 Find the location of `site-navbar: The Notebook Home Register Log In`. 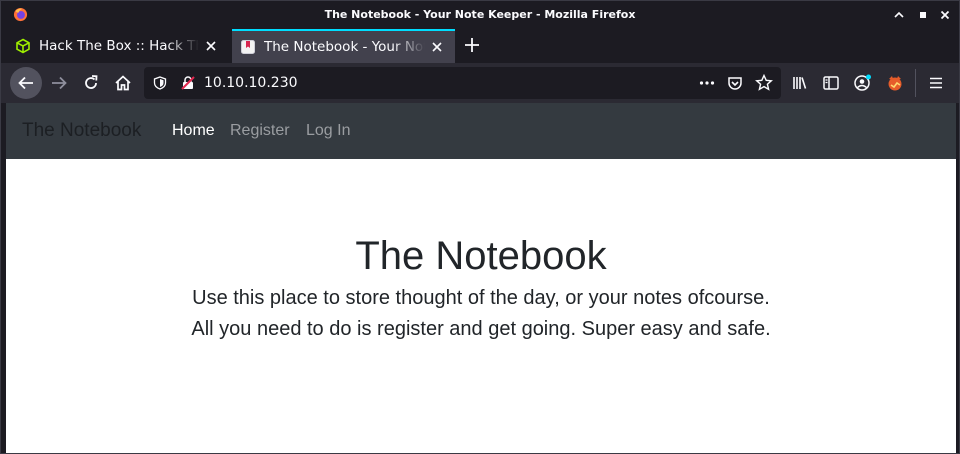

site-navbar: The Notebook Home Register Log In is located at coordinates (481, 131).